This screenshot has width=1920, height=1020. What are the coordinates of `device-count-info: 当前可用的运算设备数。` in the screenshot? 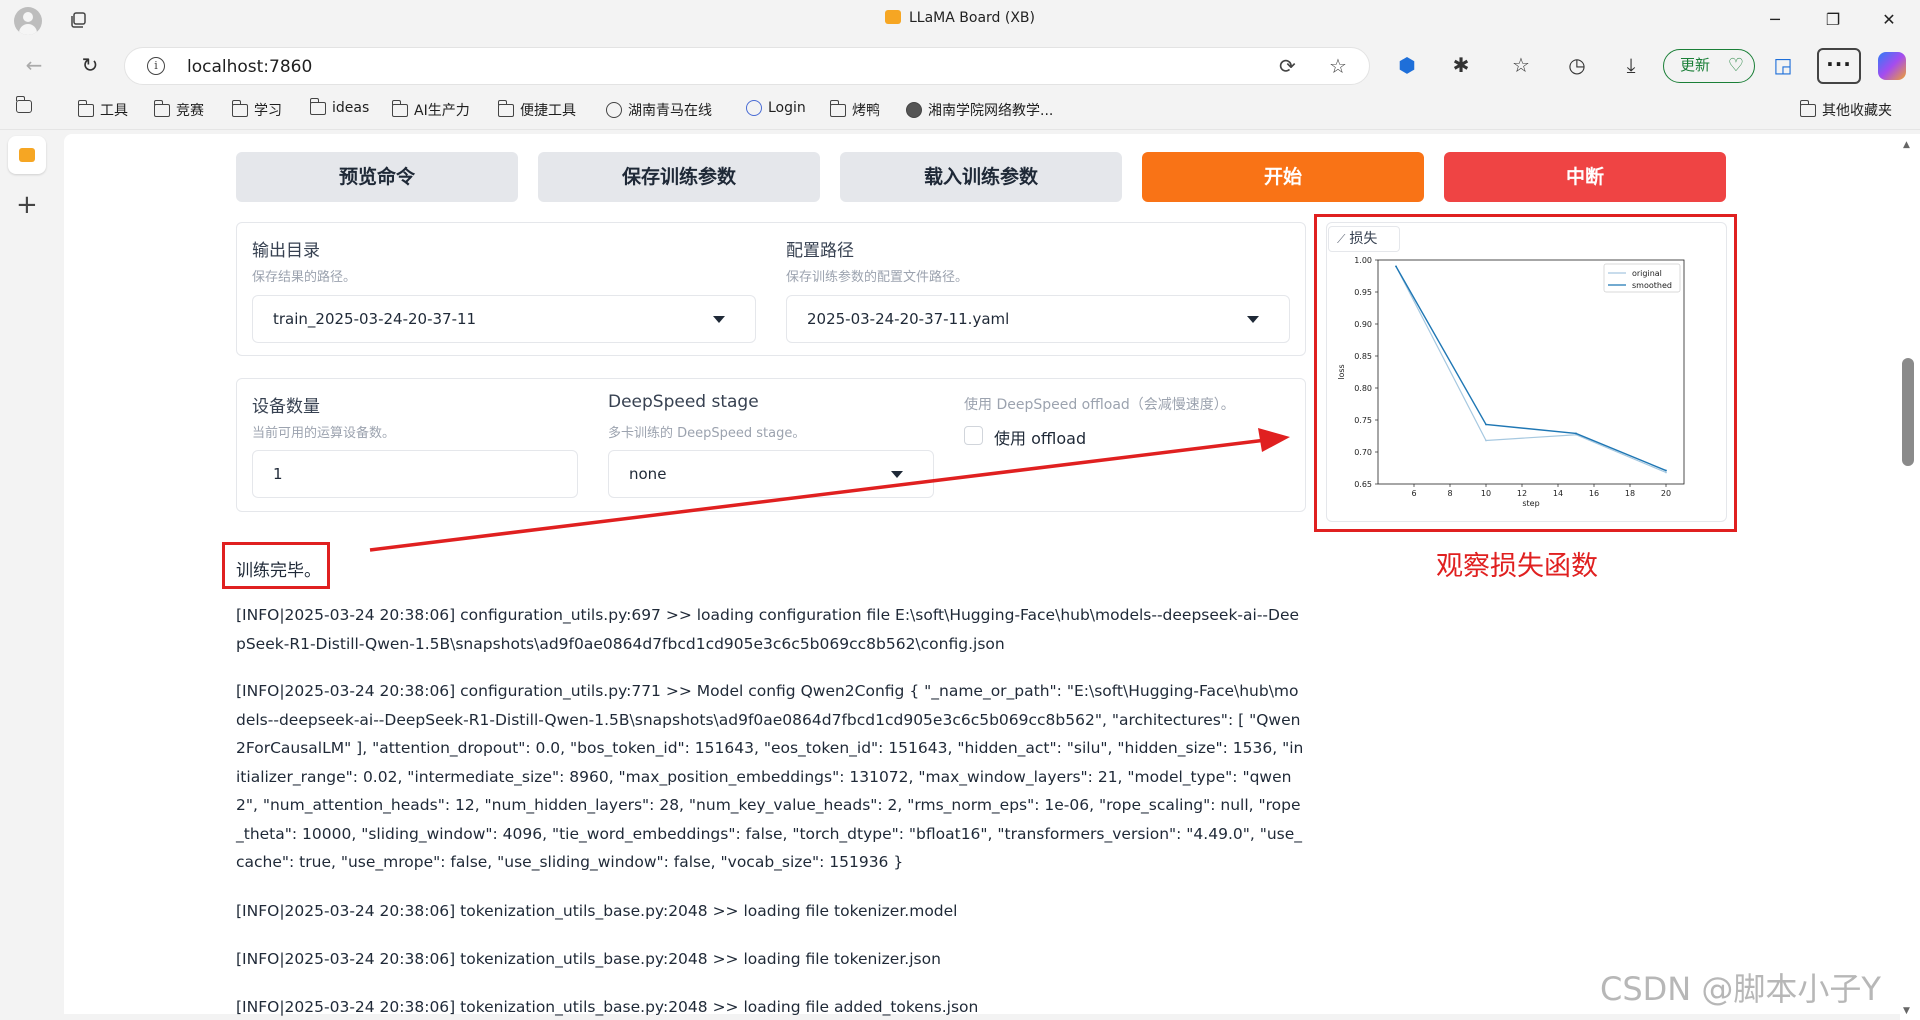 It's located at (324, 433).